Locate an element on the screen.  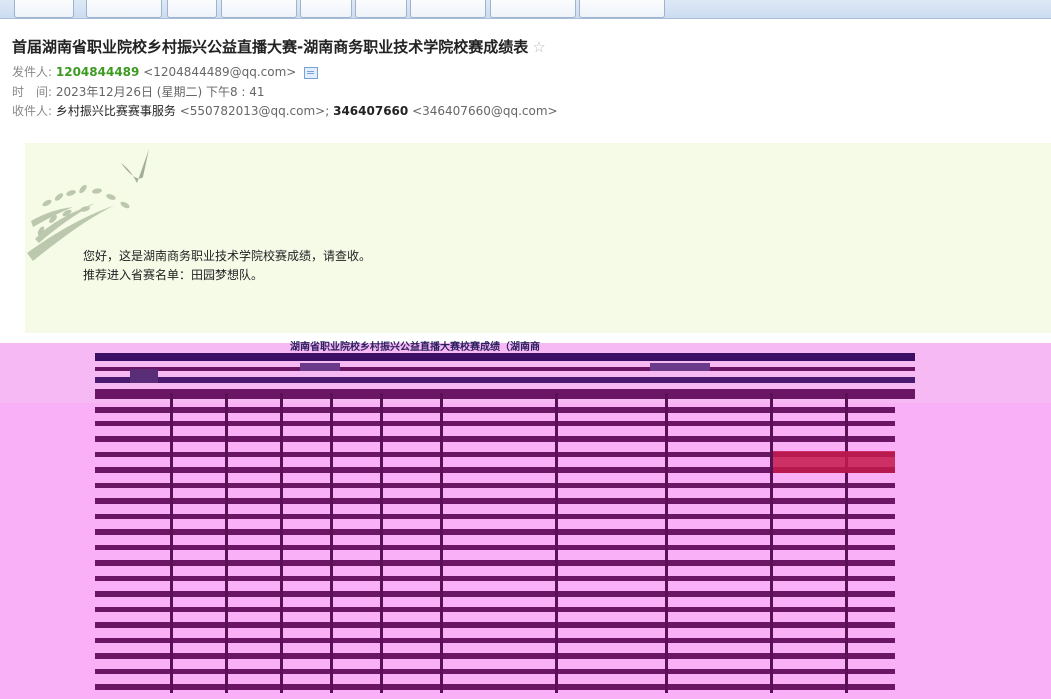
mail-subject: 首届湖南省职业院校乡村振兴公益直播大赛-湖南商务职业技术学院校赛成绩表 ☆ is located at coordinates (279, 46).